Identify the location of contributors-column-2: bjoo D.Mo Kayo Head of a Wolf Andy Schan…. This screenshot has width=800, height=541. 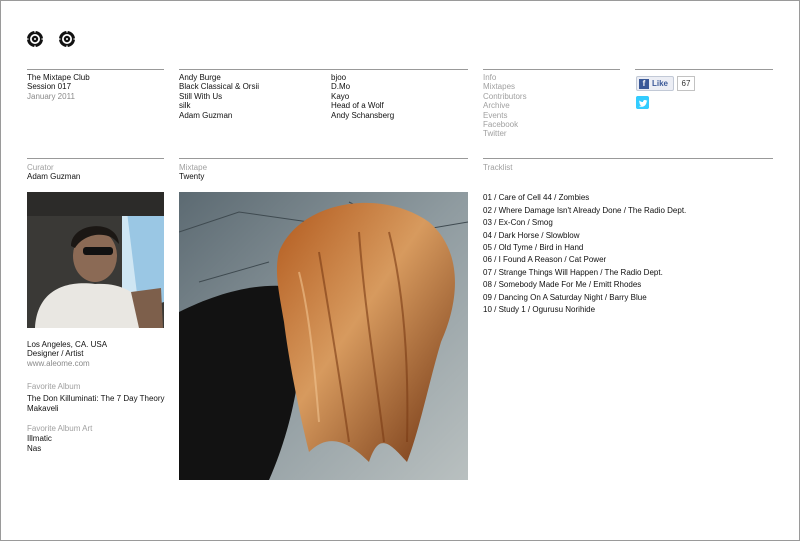
(362, 96).